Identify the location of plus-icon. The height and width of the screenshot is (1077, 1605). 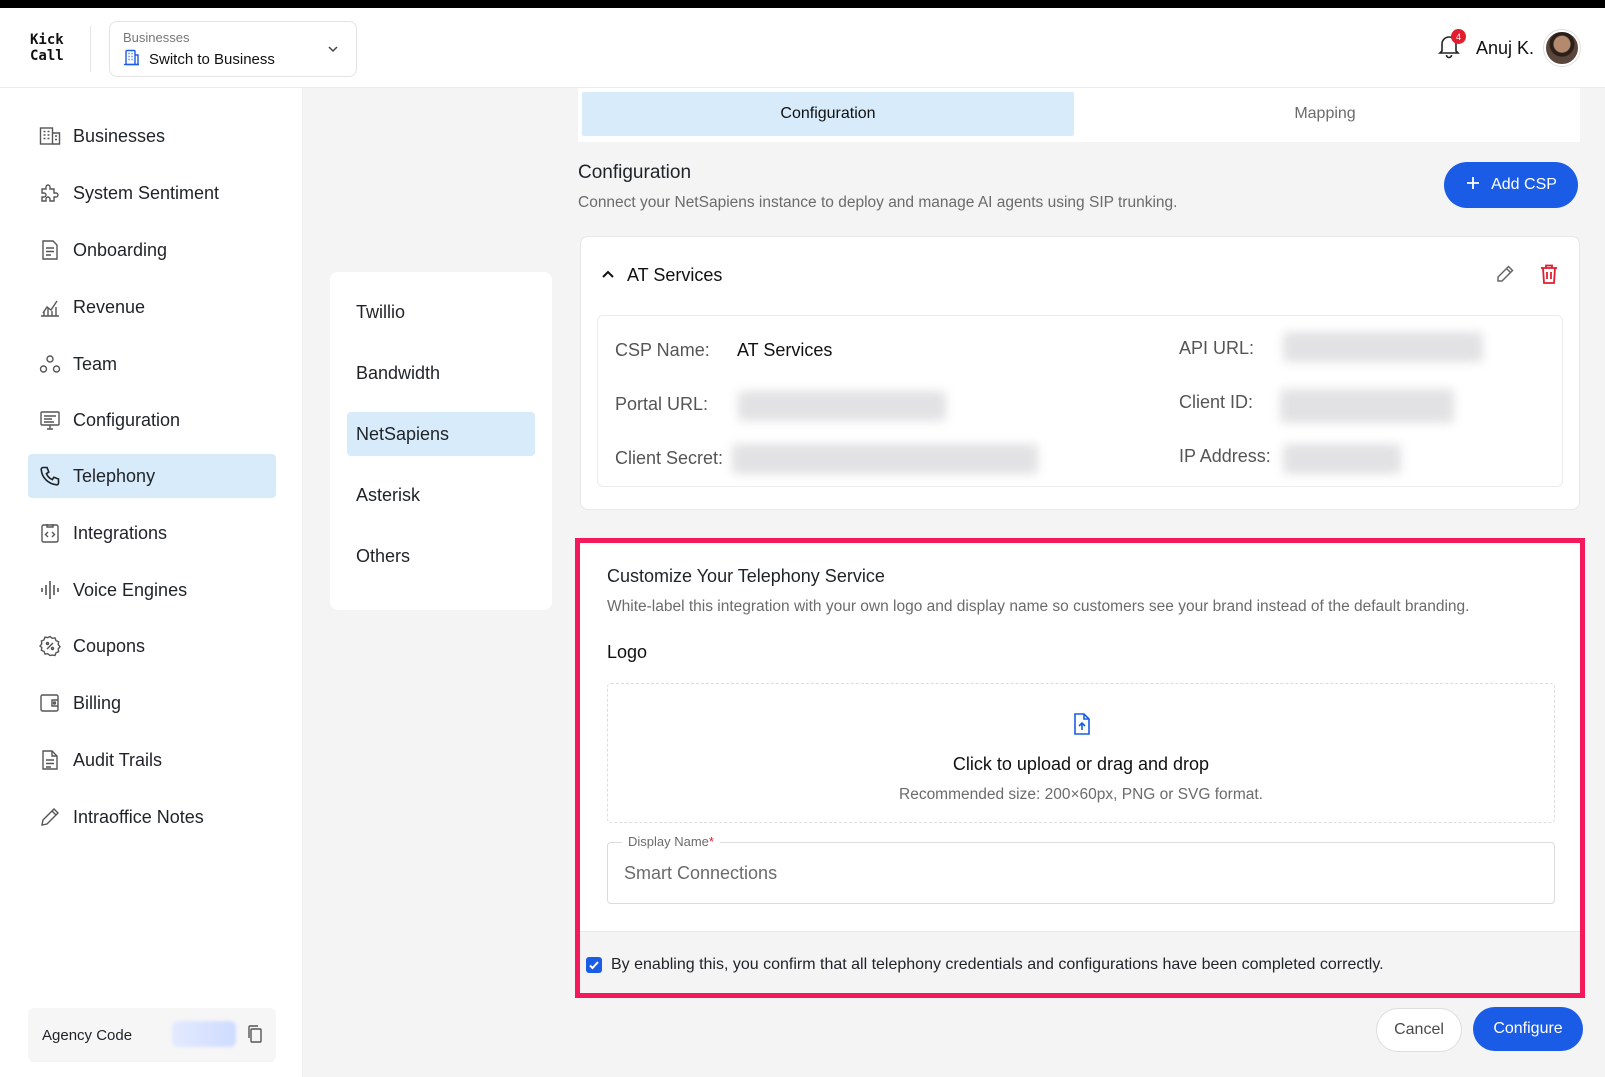
(1473, 185).